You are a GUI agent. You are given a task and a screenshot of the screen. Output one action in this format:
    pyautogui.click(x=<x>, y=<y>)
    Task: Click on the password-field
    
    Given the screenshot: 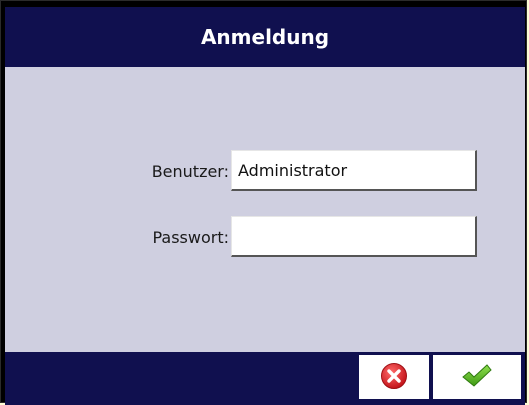 What is the action you would take?
    pyautogui.click(x=354, y=236)
    